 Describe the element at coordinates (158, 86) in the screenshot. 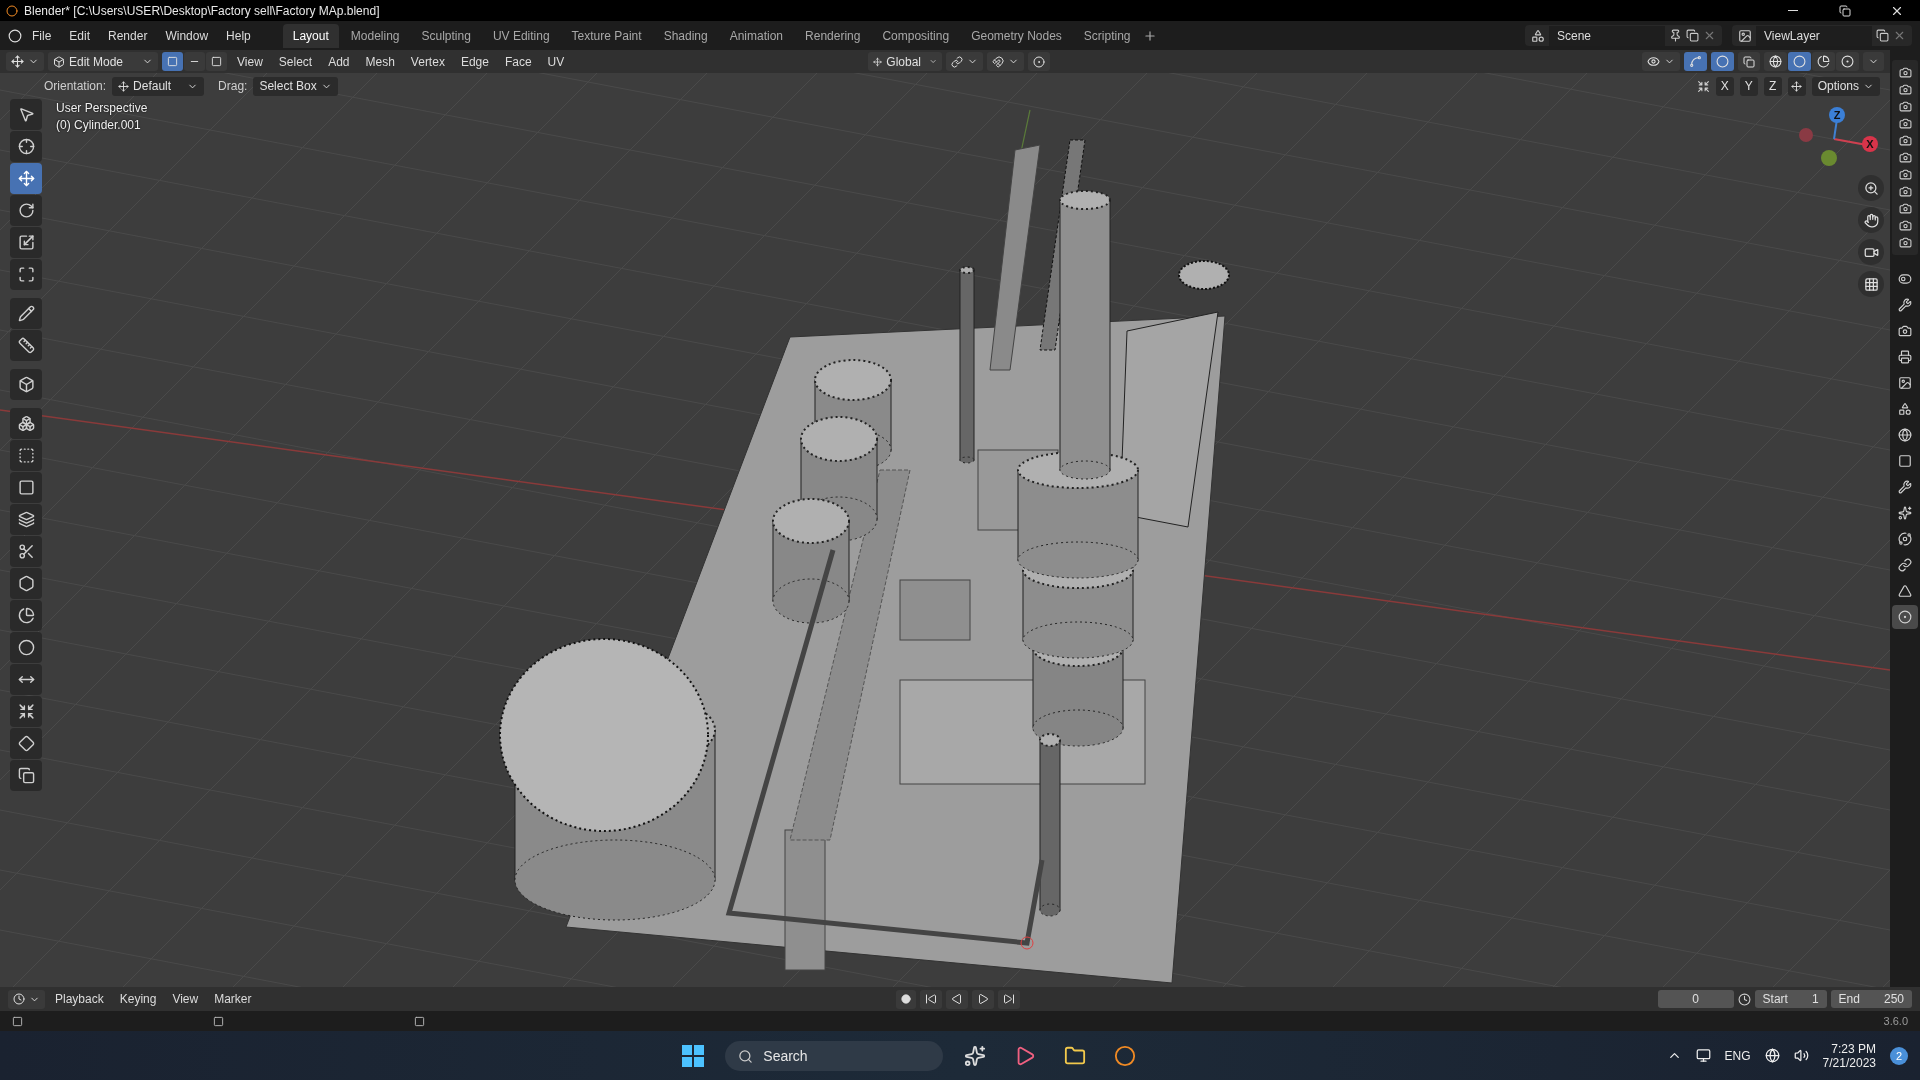

I see `orientation-dropdown: Default` at that location.